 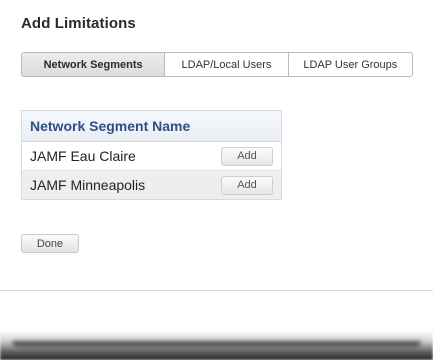 I want to click on table-row: JAMF Eau Claire Add, so click(x=151, y=156).